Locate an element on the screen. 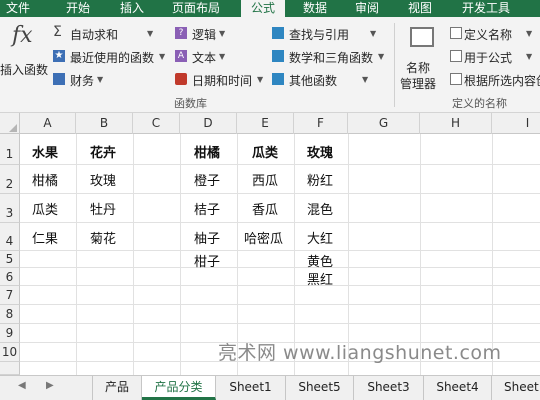  more-functions-button: 其他函数 ▼ is located at coordinates (320, 80).